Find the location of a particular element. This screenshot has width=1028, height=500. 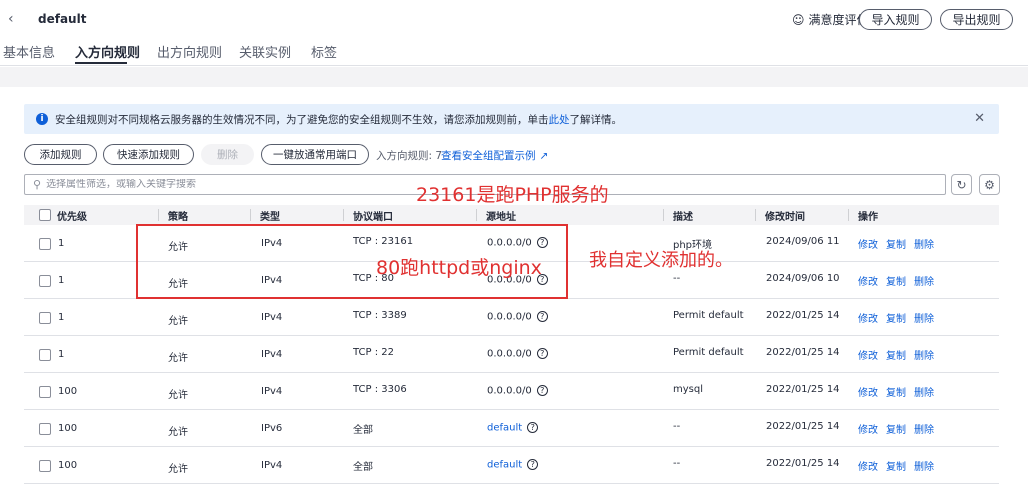

tab-inbound-rules: 入方向规则 is located at coordinates (107, 51).